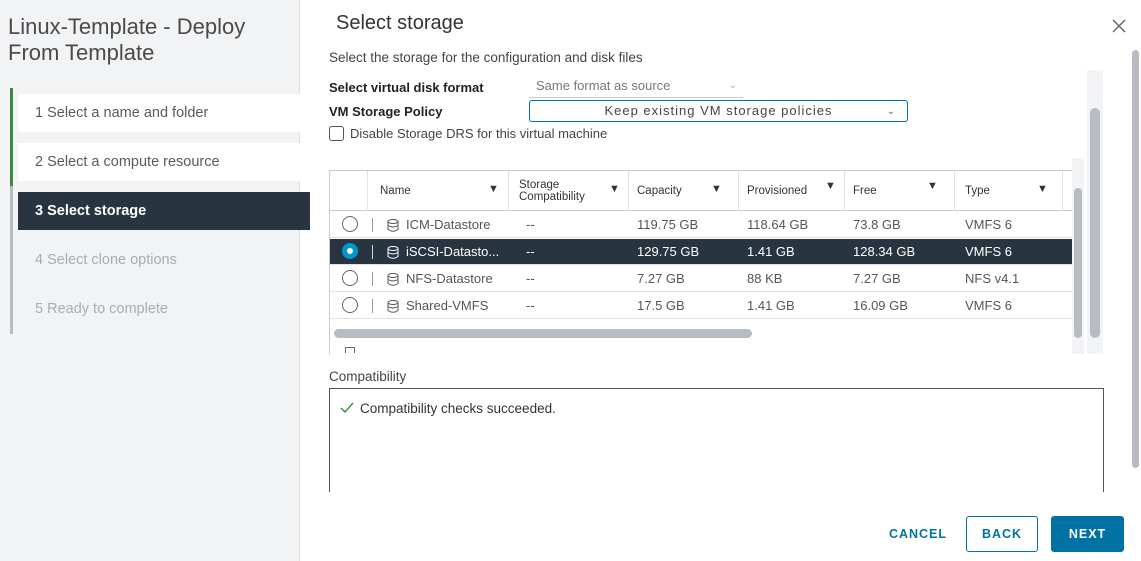 Image resolution: width=1141 pixels, height=561 pixels. I want to click on step-select-clone-options: 4 Select clone options, so click(106, 260).